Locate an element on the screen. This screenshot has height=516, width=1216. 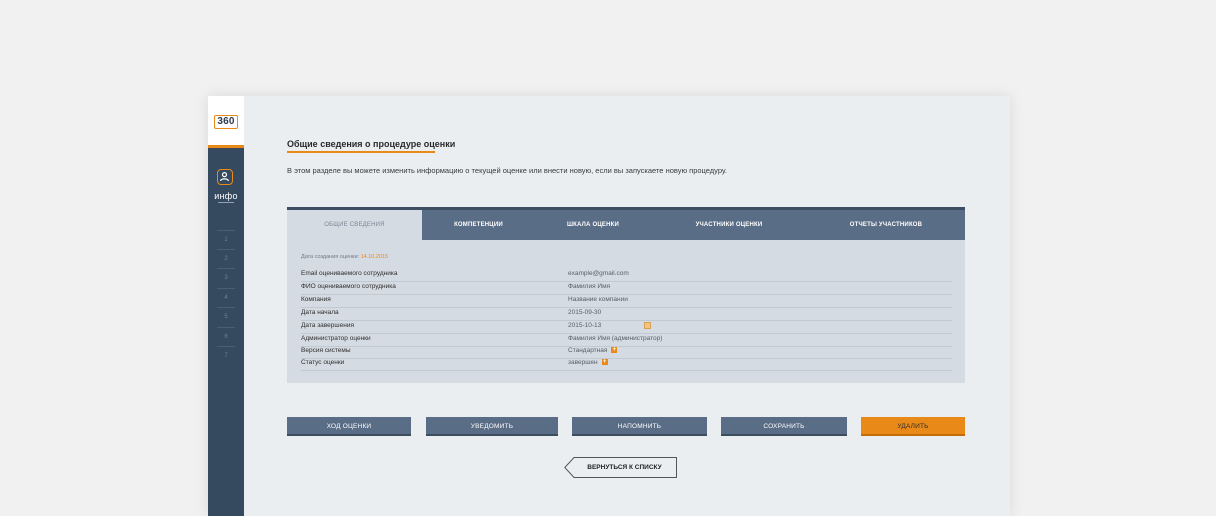
sidebar-item-info: инфо is located at coordinates (226, 186).